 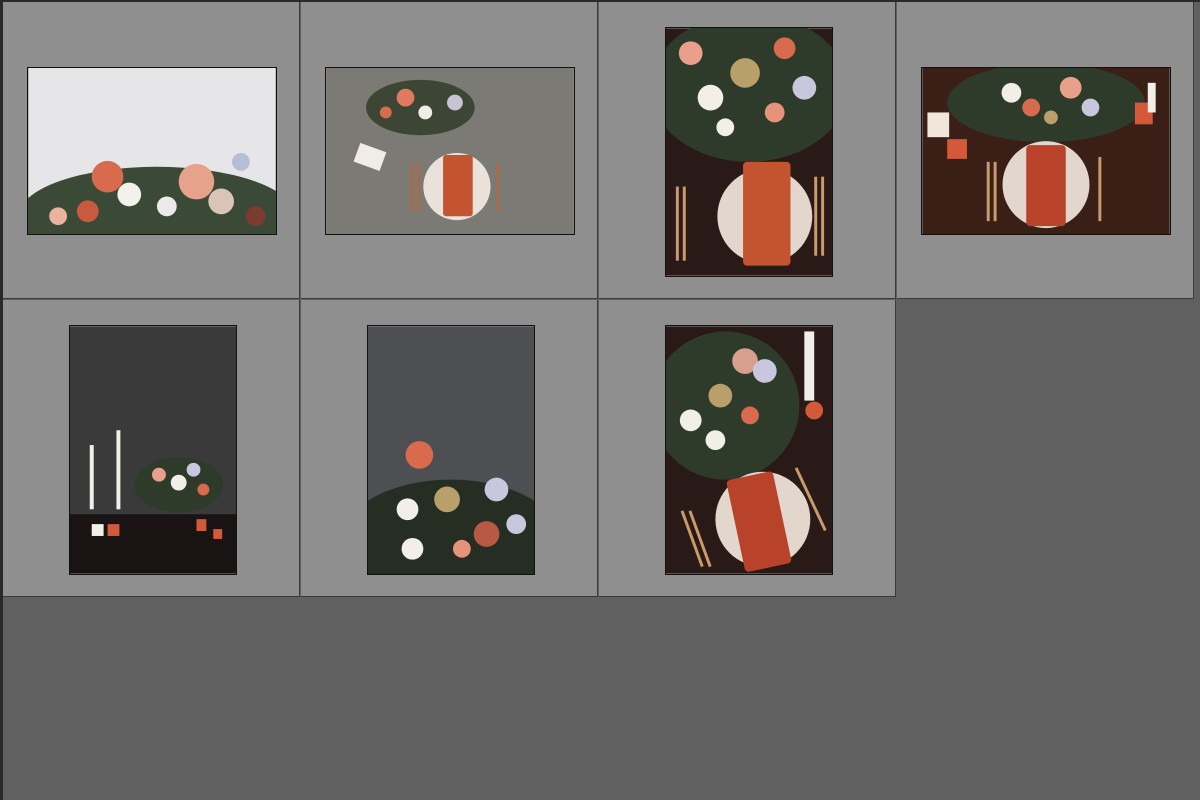 I want to click on photo-thumbnail-5-image, so click(x=153, y=450).